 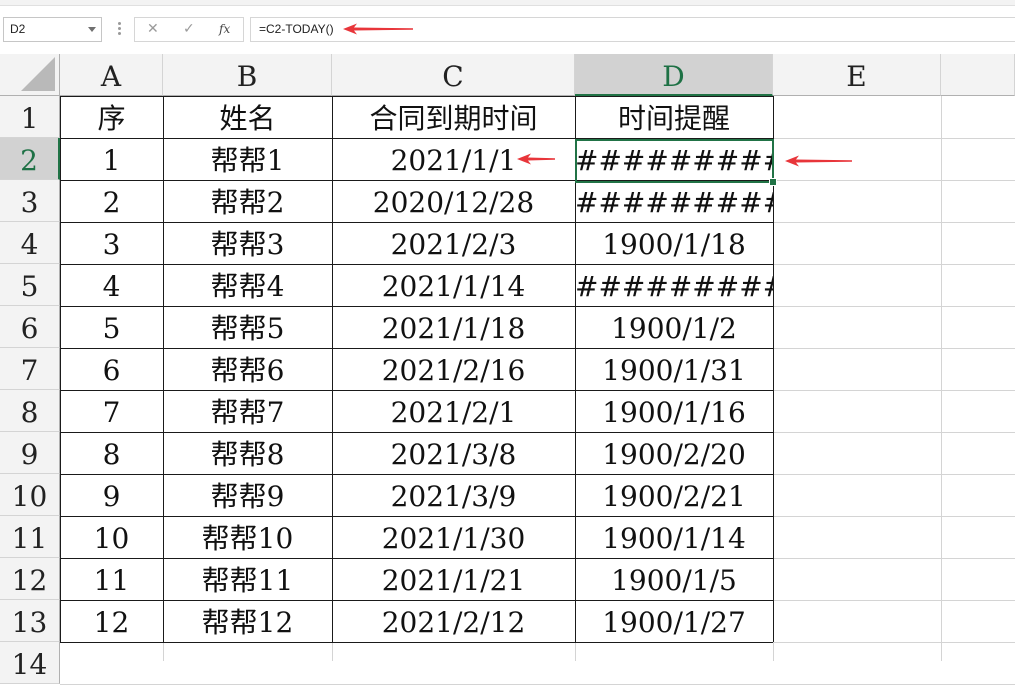 I want to click on active-cell-d2, so click(x=676, y=162).